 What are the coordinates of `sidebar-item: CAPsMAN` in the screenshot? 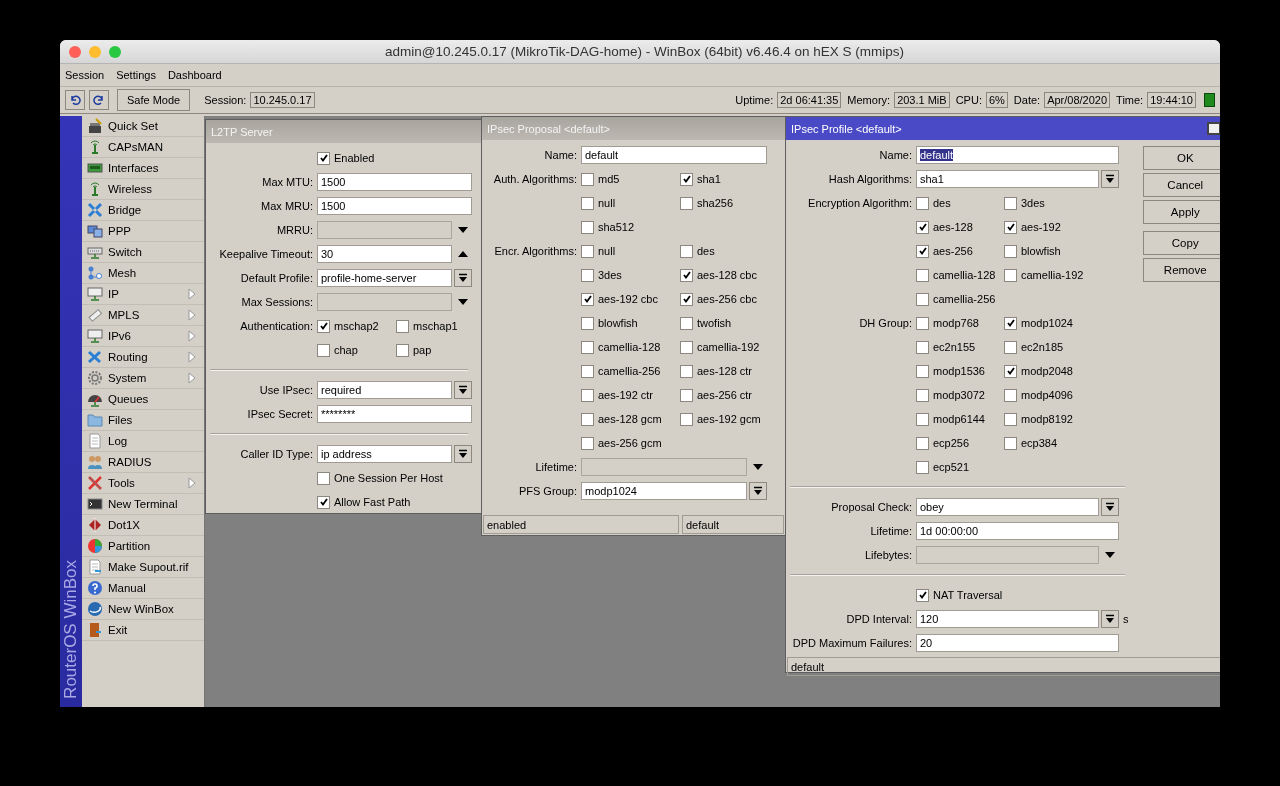 It's located at (143, 147).